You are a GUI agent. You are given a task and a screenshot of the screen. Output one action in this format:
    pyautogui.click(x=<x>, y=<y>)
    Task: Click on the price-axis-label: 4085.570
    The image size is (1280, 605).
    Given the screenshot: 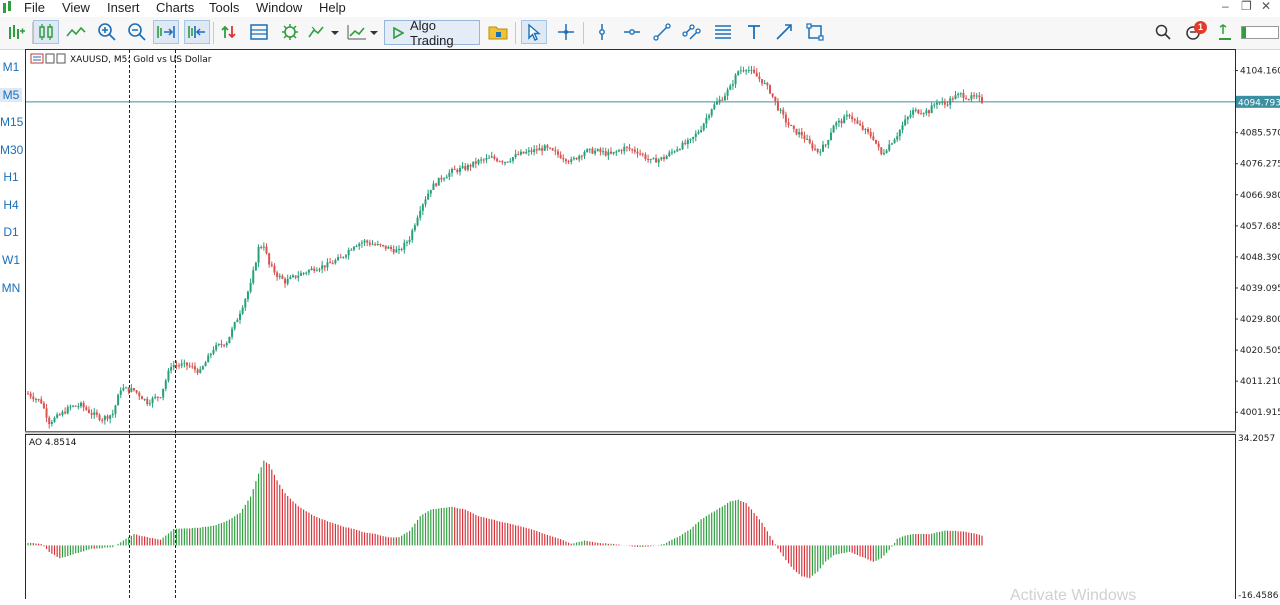 What is the action you would take?
    pyautogui.click(x=1260, y=134)
    